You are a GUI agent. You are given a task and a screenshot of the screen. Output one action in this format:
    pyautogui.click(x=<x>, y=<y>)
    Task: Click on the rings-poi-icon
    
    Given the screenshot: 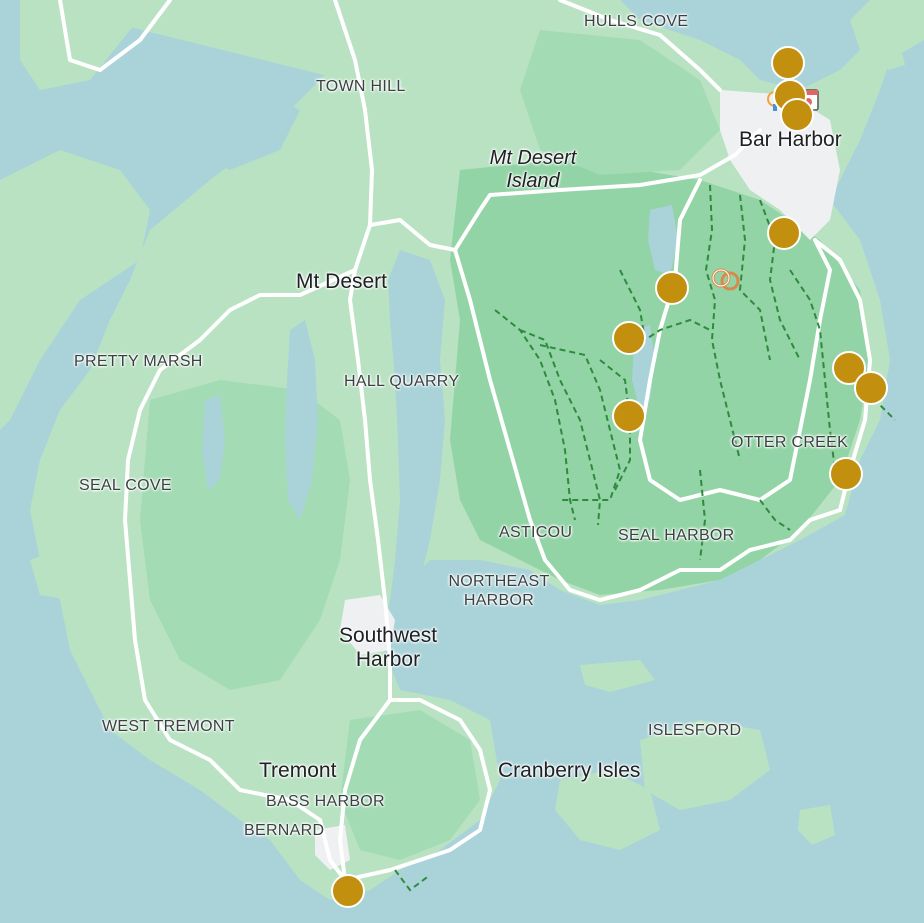 What is the action you would take?
    pyautogui.click(x=726, y=279)
    